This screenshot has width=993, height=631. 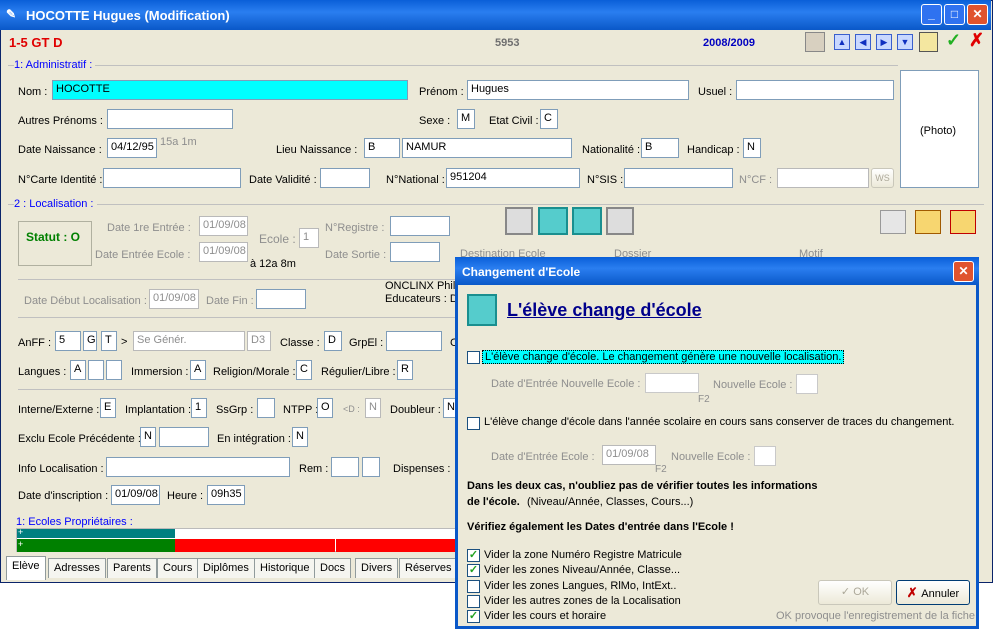 I want to click on date-entree-ecole-dialog-input: 01/09/08, so click(x=629, y=455).